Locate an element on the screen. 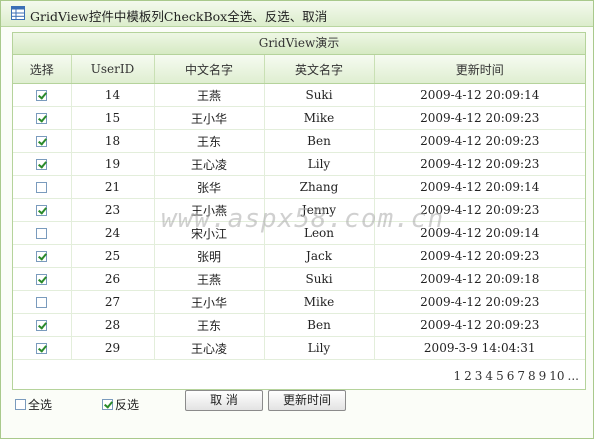  grid-header-row: 选择 UserID 中文名字 英文名字 更新时间 is located at coordinates (299, 69).